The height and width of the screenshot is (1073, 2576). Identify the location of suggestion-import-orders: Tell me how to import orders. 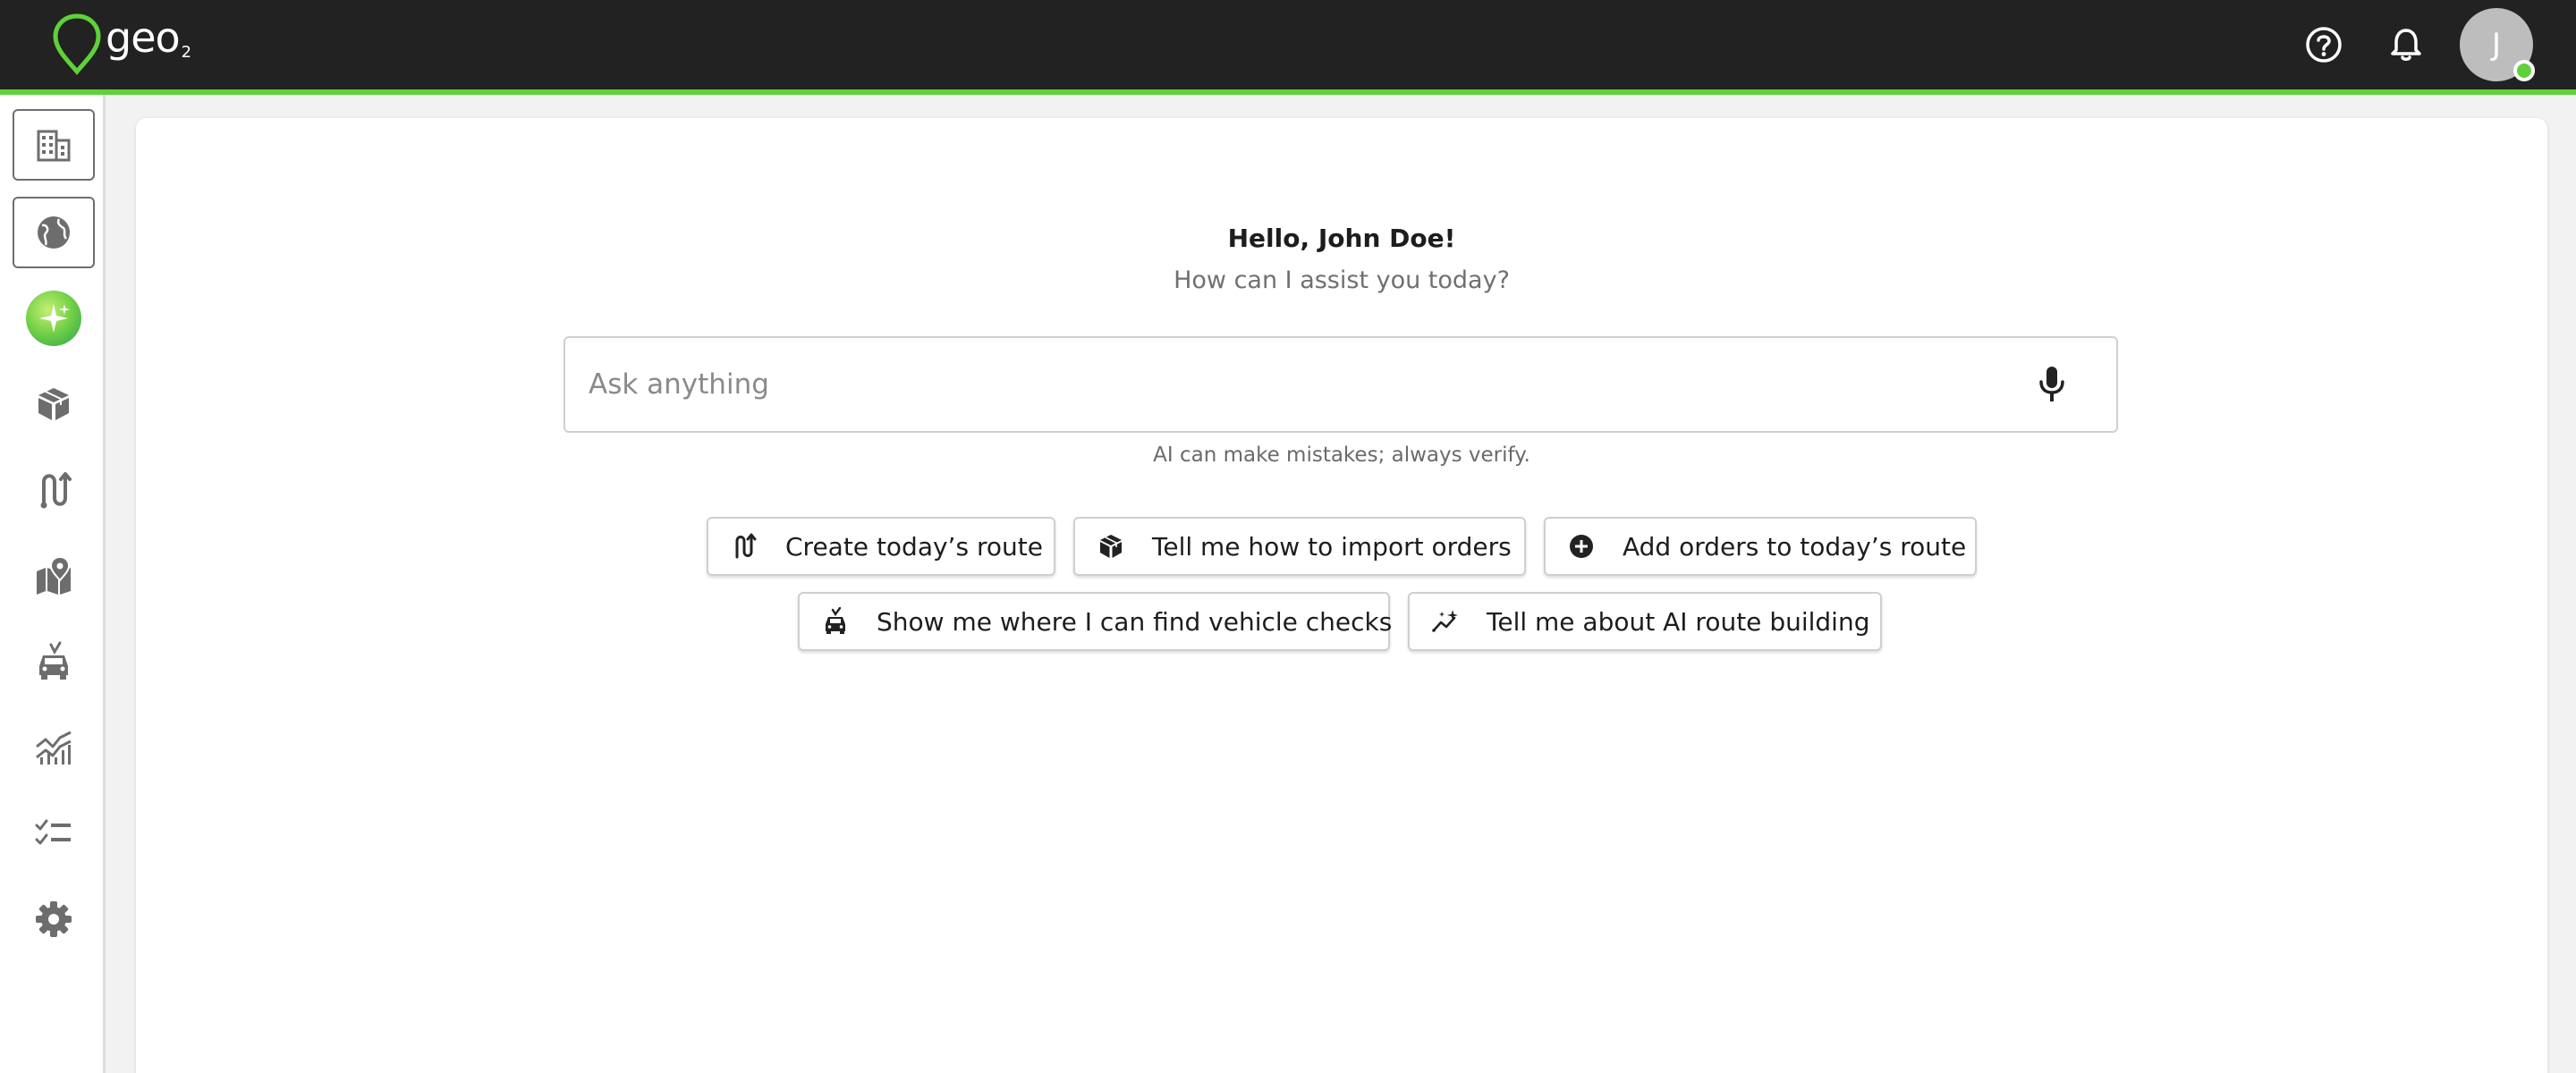
(1299, 546).